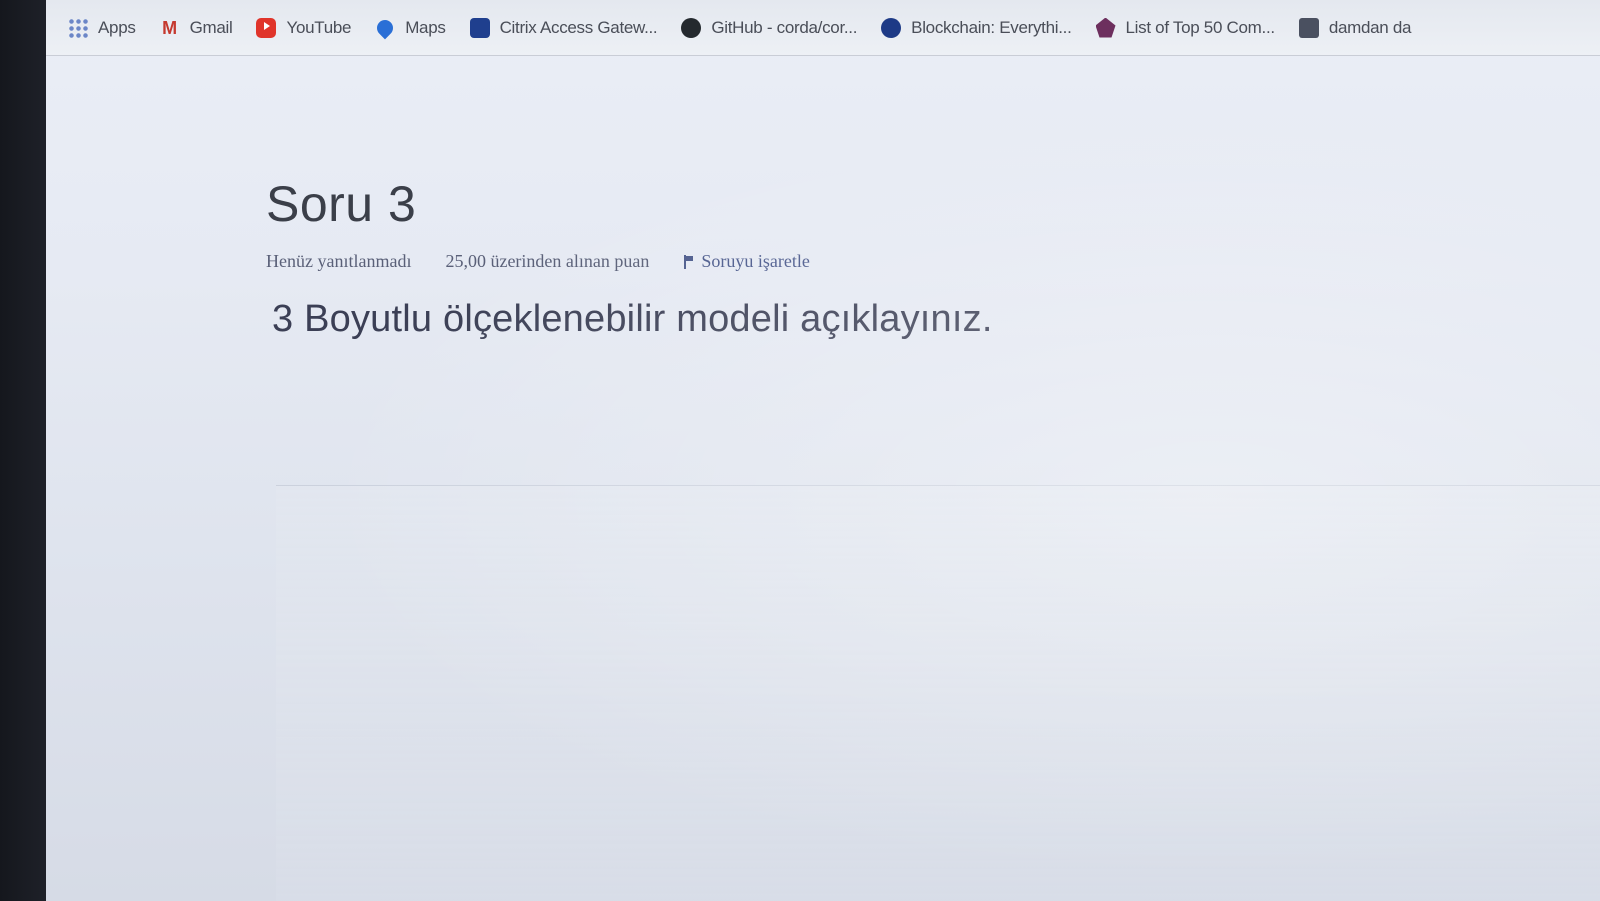 This screenshot has width=1600, height=901. Describe the element at coordinates (341, 204) in the screenshot. I see `question-title: Soru 3` at that location.